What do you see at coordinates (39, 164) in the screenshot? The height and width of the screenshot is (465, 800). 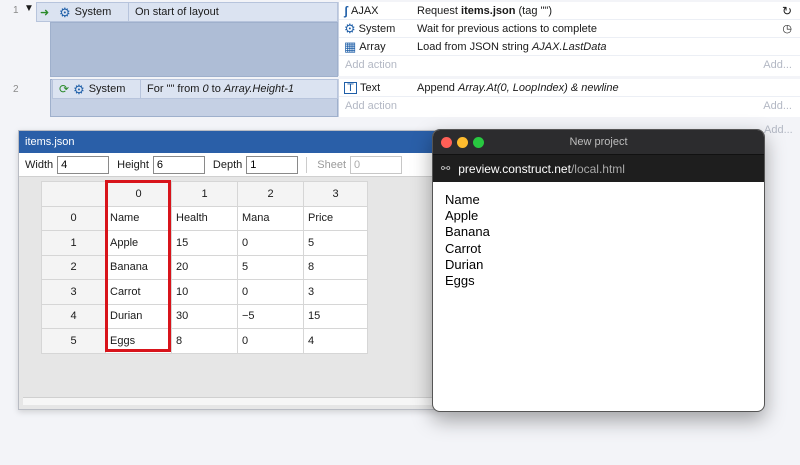 I see `width-label: Width` at bounding box center [39, 164].